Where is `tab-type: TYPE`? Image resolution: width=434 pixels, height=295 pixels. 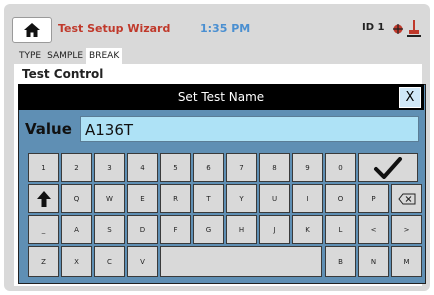
tab-type: TYPE is located at coordinates (30, 56).